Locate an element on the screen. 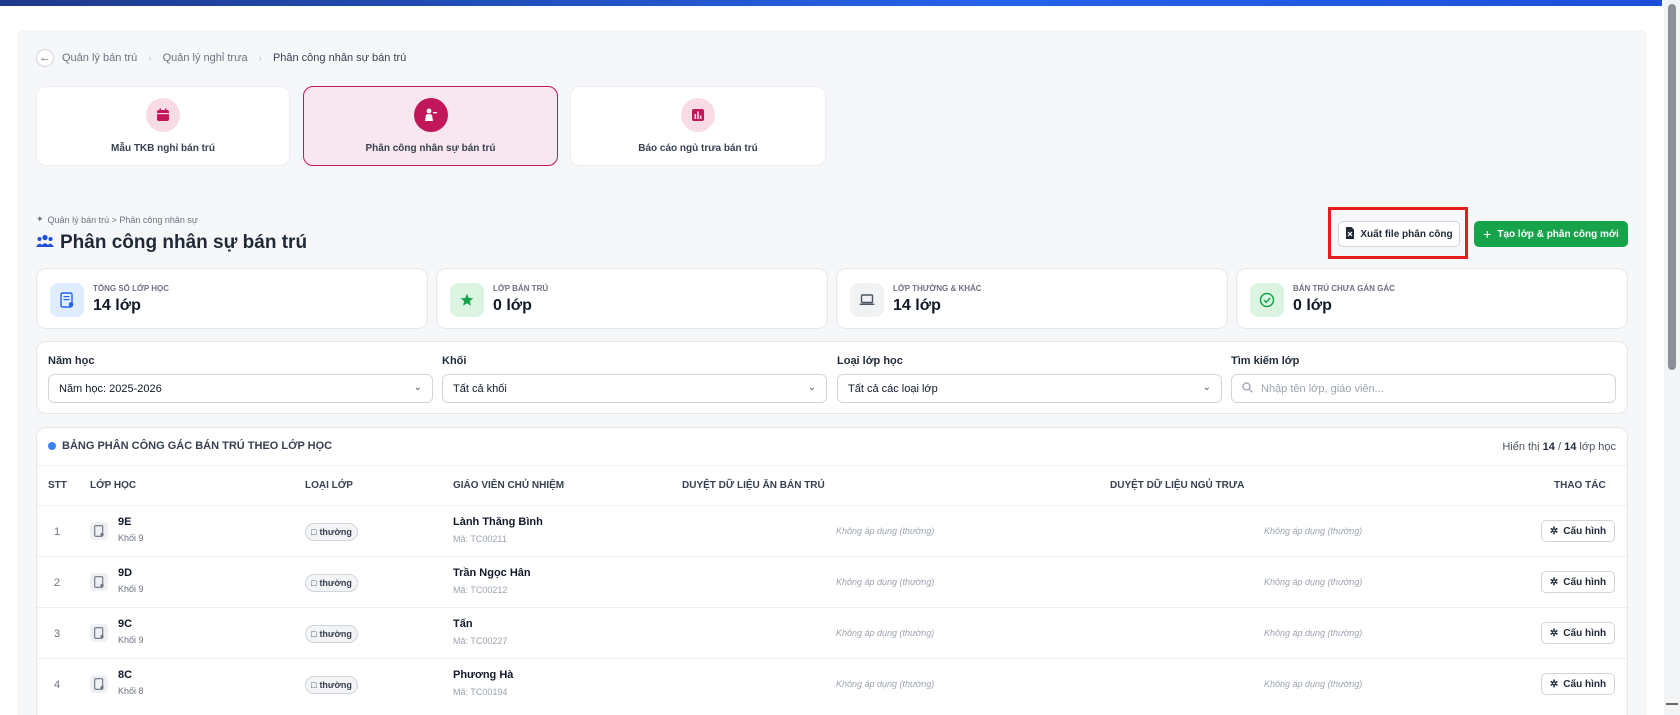 Image resolution: width=1680 pixels, height=715 pixels. page-title: Phân công nhân sự bán trú is located at coordinates (171, 243).